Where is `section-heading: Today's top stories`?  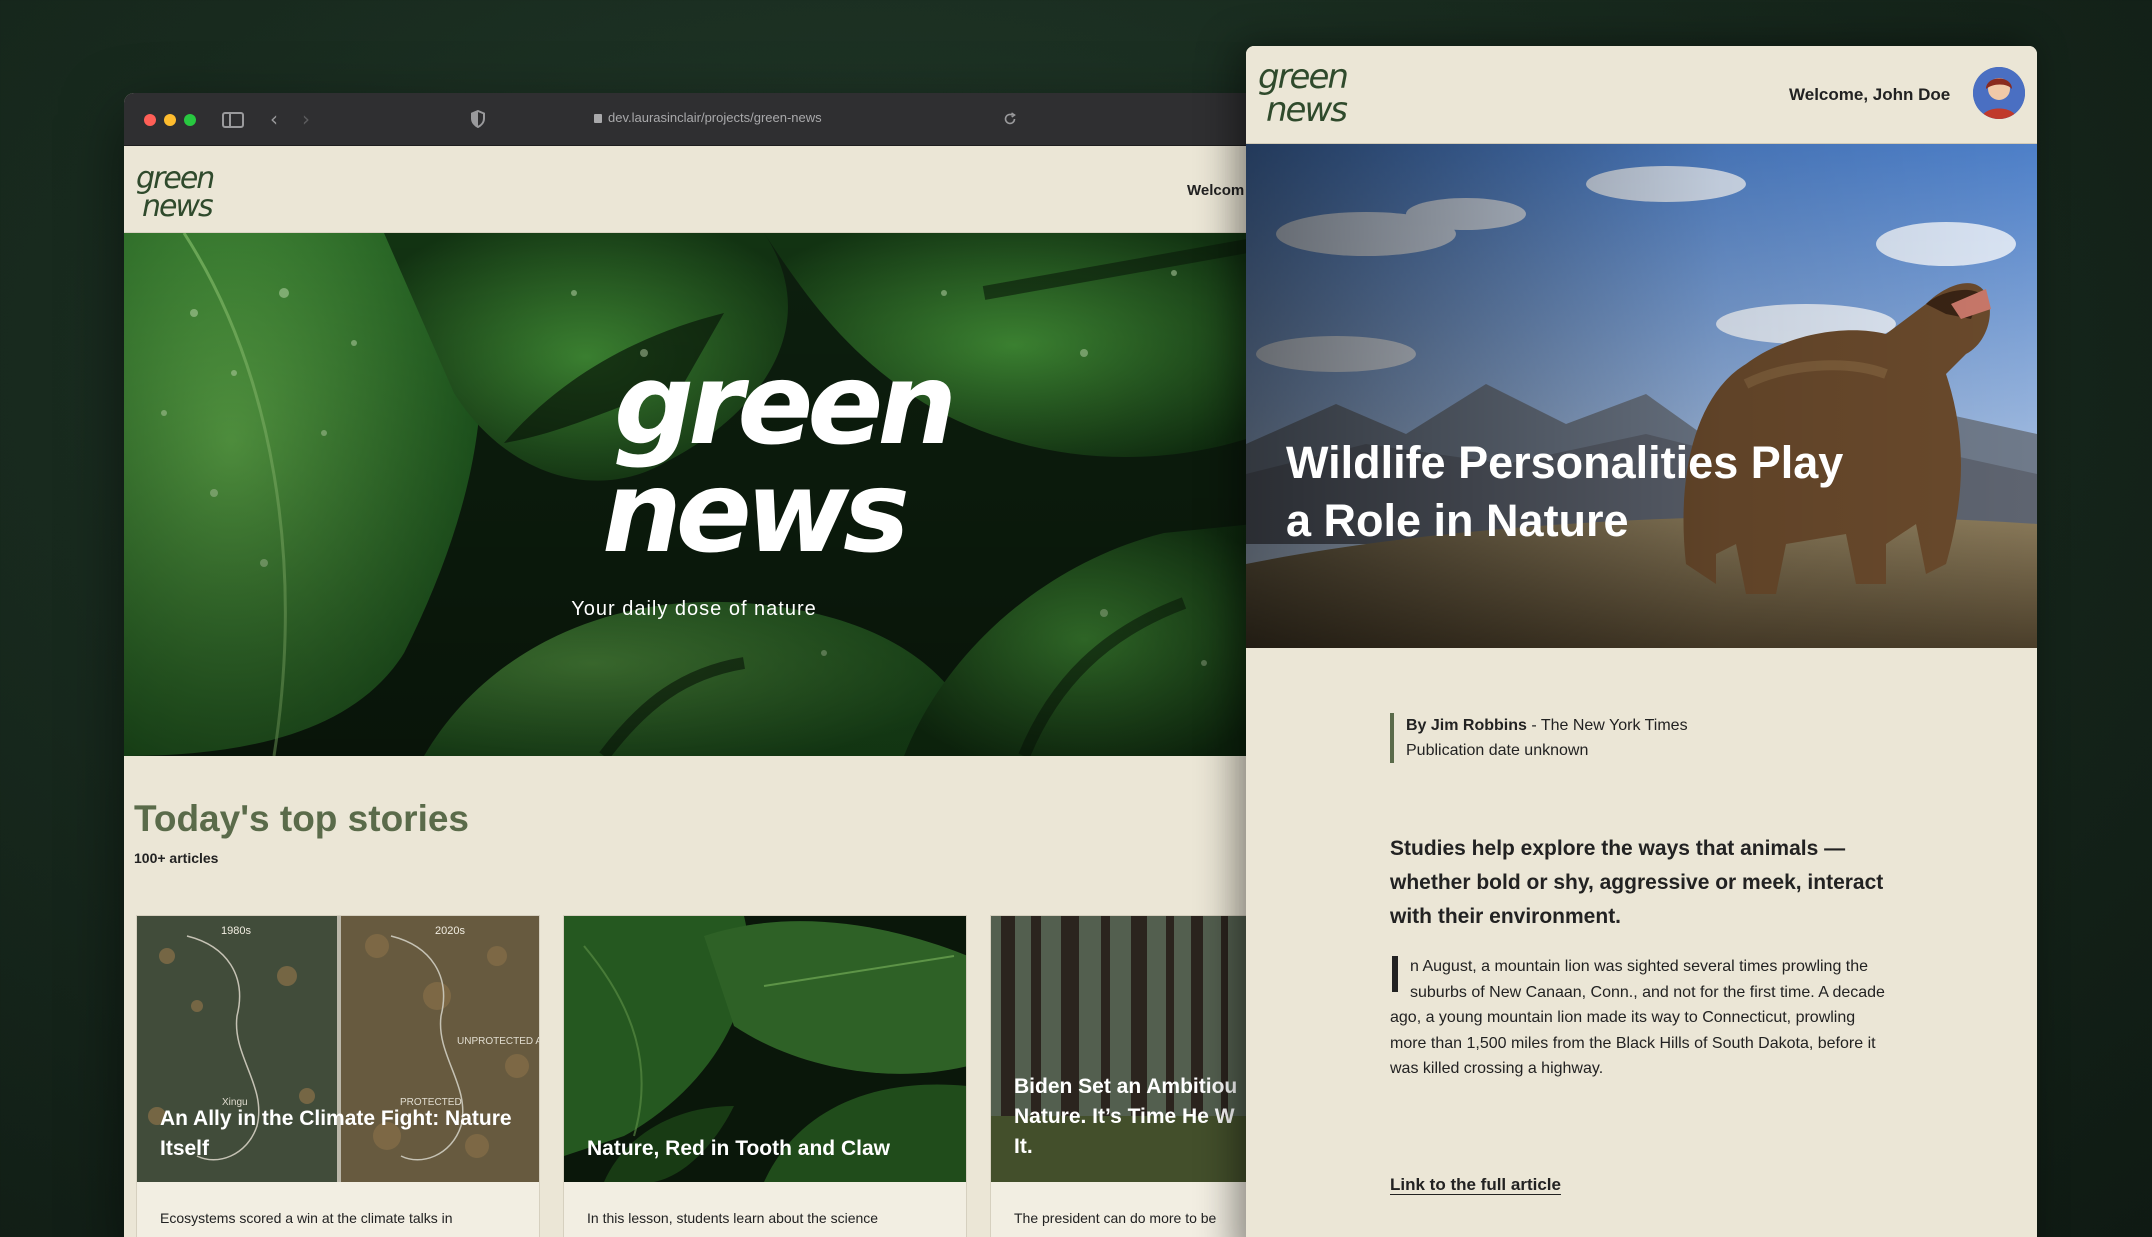 section-heading: Today's top stories is located at coordinates (302, 818).